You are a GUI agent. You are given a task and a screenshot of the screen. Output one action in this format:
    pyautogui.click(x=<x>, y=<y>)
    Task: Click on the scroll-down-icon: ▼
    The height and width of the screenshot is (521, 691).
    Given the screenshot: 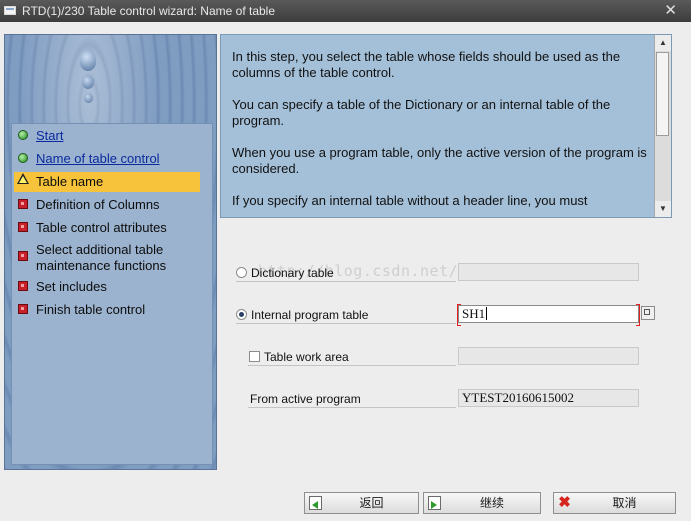 What is the action you would take?
    pyautogui.click(x=663, y=209)
    